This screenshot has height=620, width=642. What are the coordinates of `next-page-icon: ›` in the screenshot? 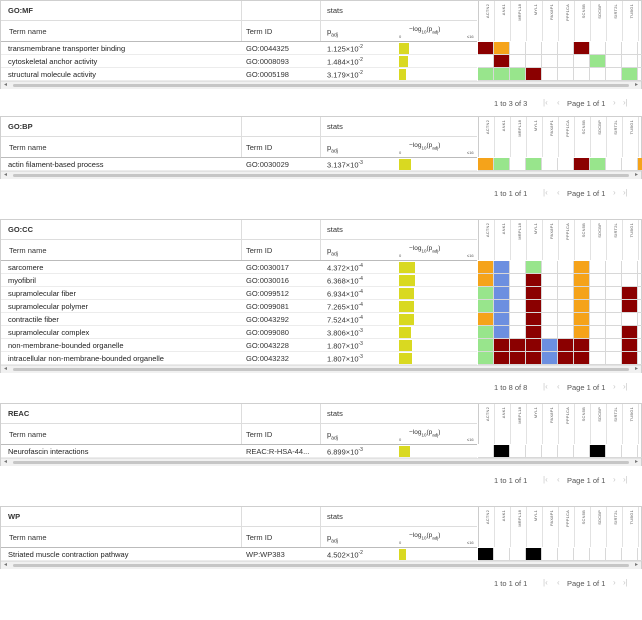 It's located at (614, 192).